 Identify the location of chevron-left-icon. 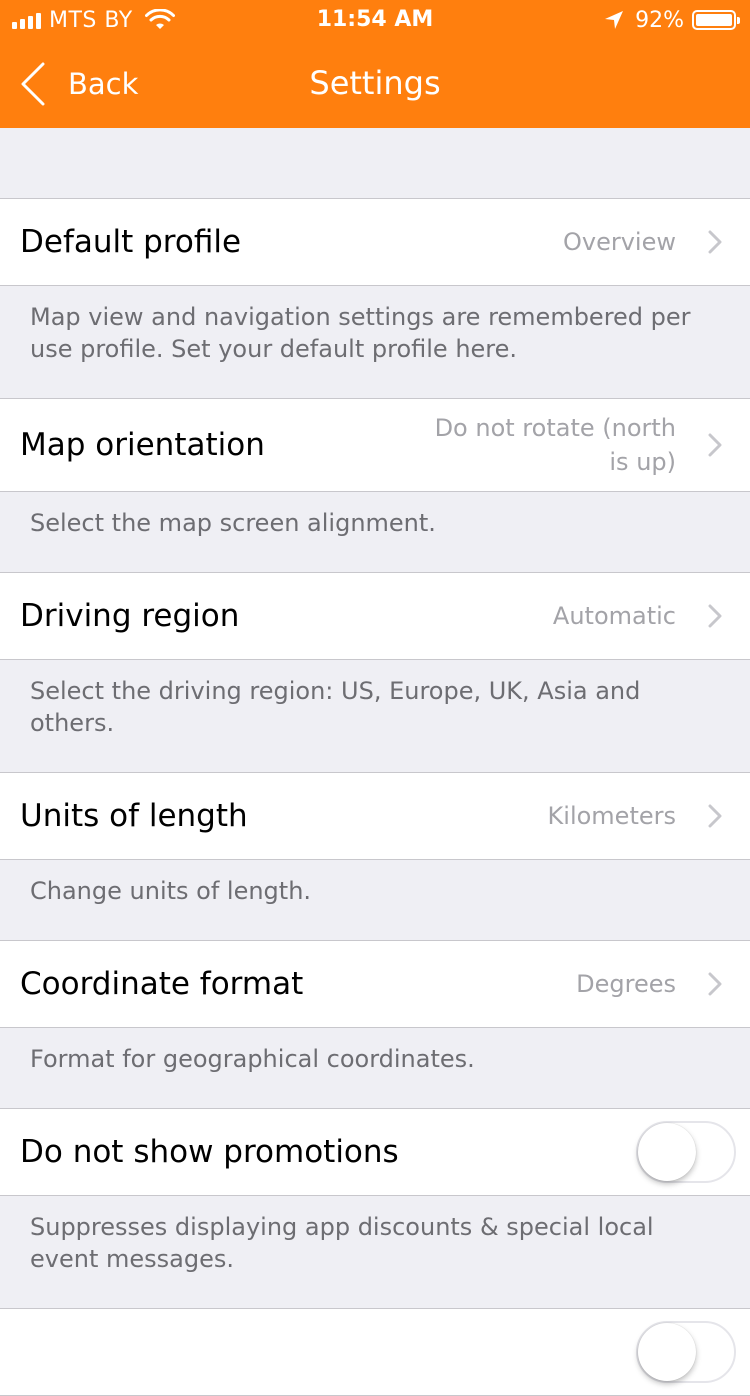
(33, 84).